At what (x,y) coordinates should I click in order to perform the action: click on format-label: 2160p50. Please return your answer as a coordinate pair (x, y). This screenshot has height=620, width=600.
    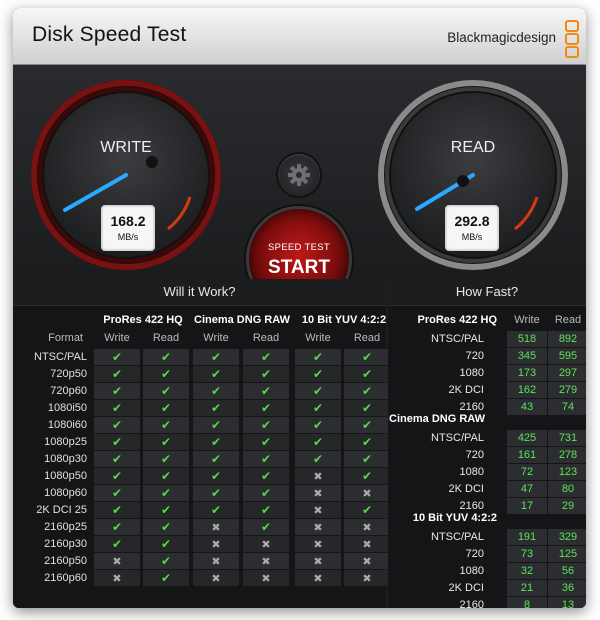
    Looking at the image, I should click on (65, 561).